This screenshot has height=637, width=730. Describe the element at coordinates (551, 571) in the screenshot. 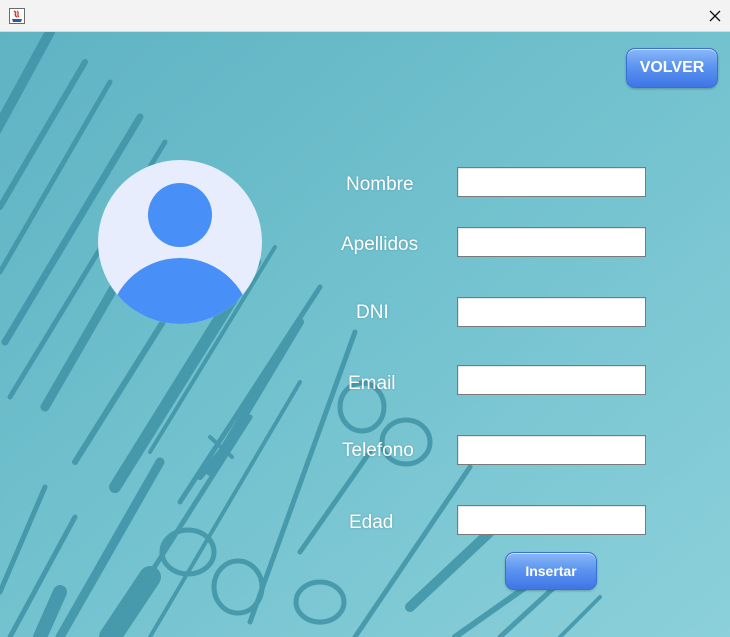

I see `insertar-button: Insertar` at that location.